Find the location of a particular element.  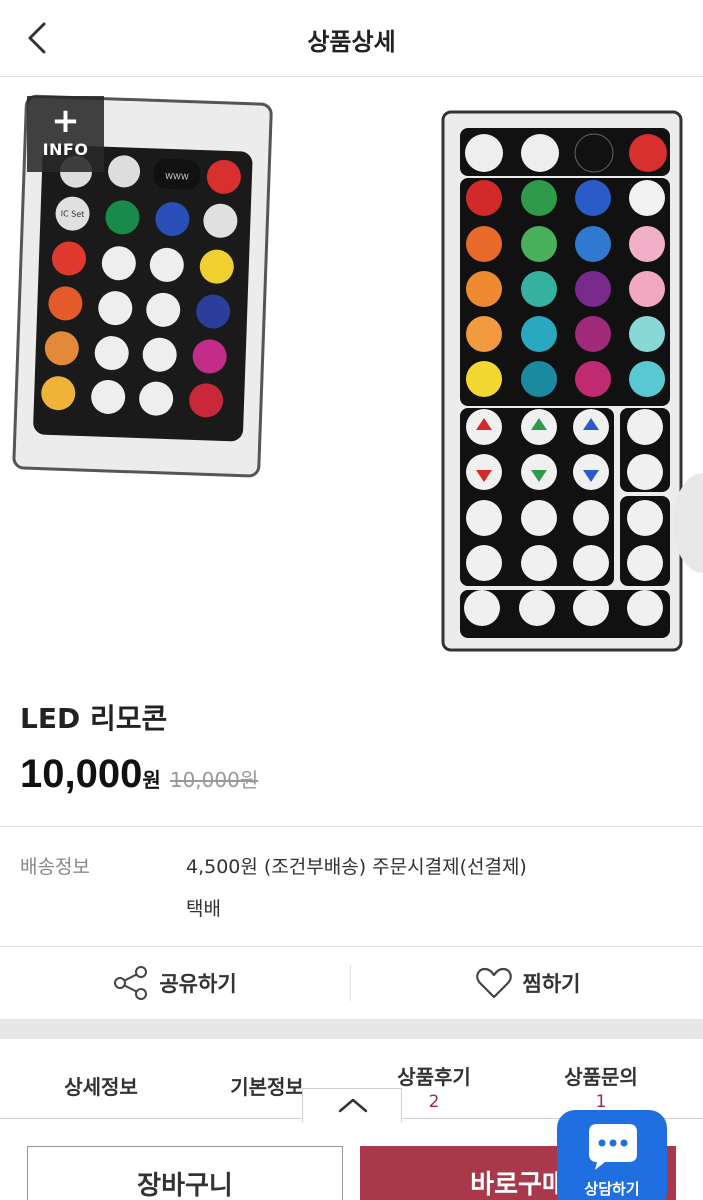

chevron-up-icon is located at coordinates (353, 1105).